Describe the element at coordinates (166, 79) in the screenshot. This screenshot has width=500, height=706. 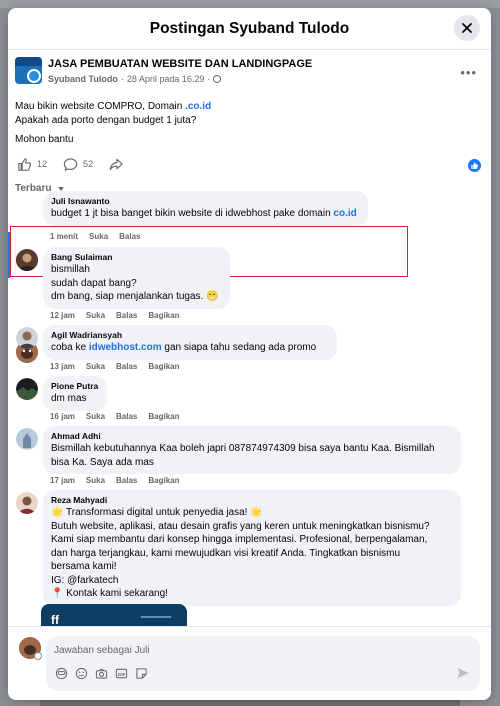
I see `post-date: 28 April pada 16.29` at that location.